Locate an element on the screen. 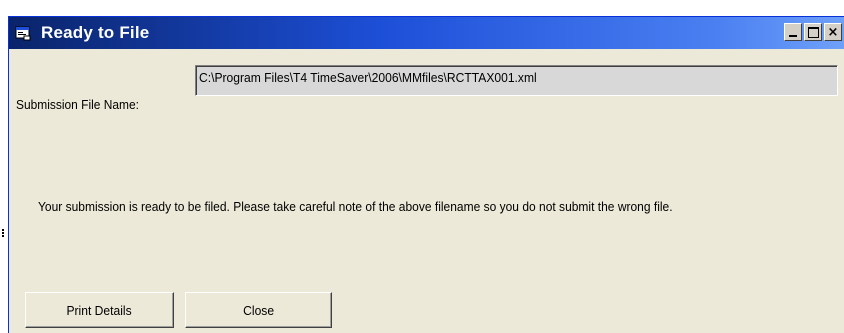 Image resolution: width=844 pixels, height=333 pixels. print-details-label: Print Details is located at coordinates (99, 310).